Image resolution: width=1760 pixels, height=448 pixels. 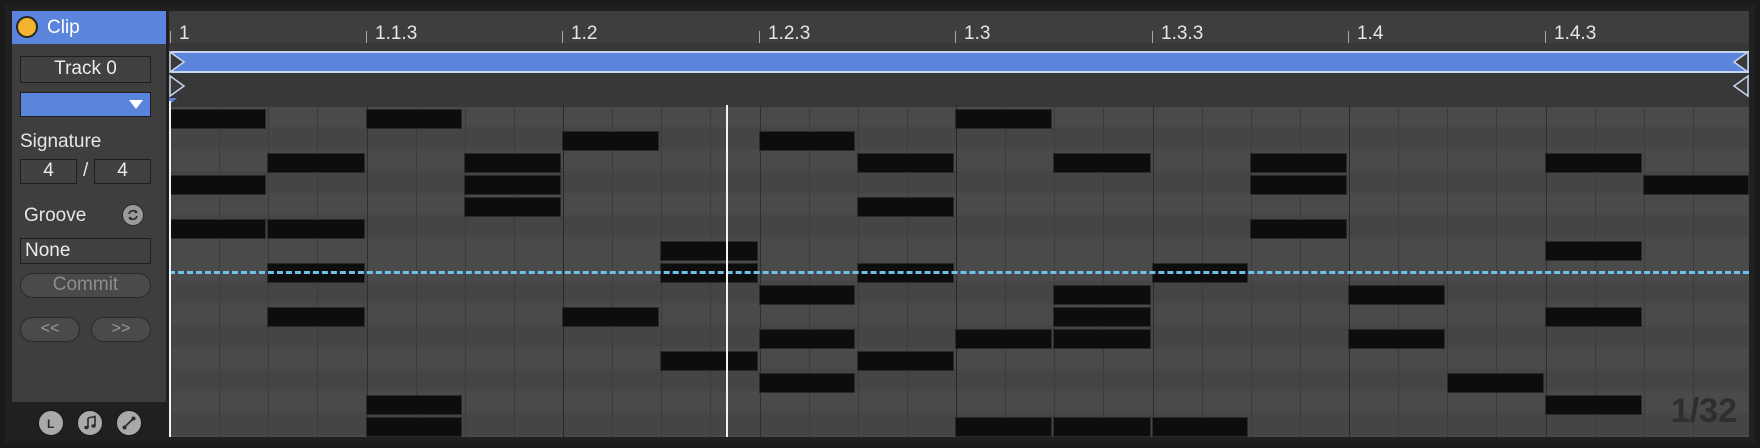 What do you see at coordinates (1370, 33) in the screenshot?
I see `ruler-label: 1.4` at bounding box center [1370, 33].